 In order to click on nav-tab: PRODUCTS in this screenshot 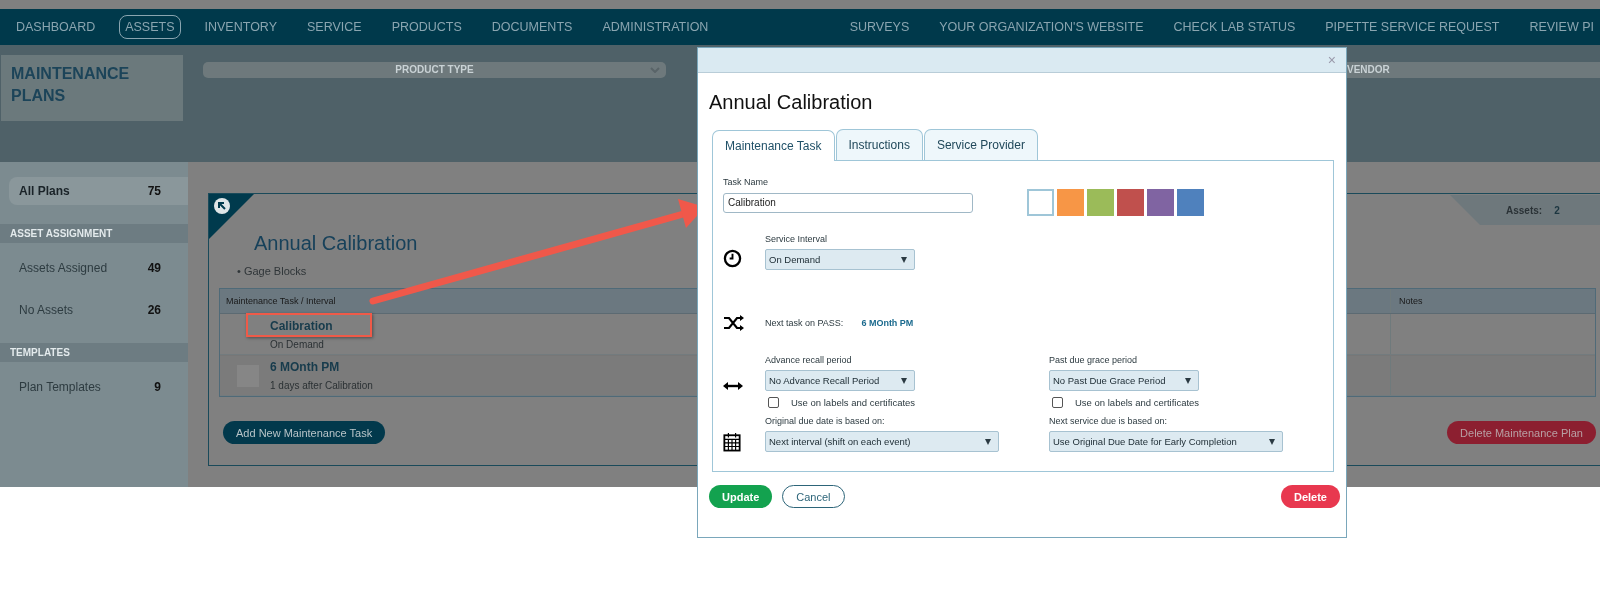, I will do `click(426, 27)`.